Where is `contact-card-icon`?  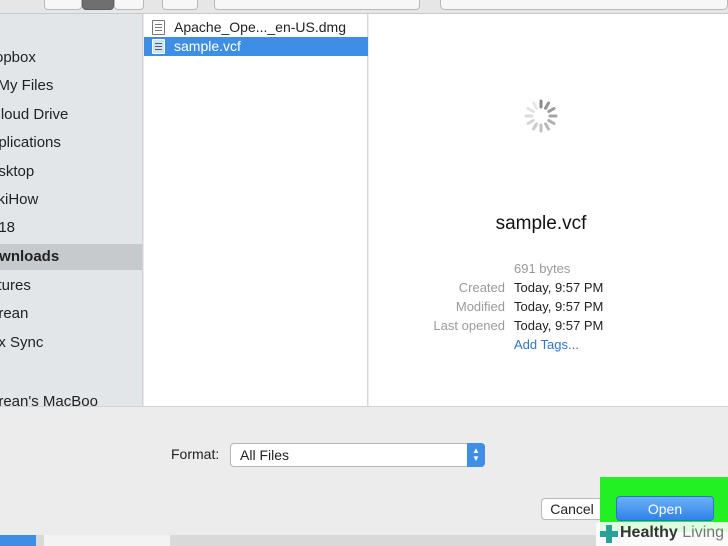
contact-card-icon is located at coordinates (158, 46).